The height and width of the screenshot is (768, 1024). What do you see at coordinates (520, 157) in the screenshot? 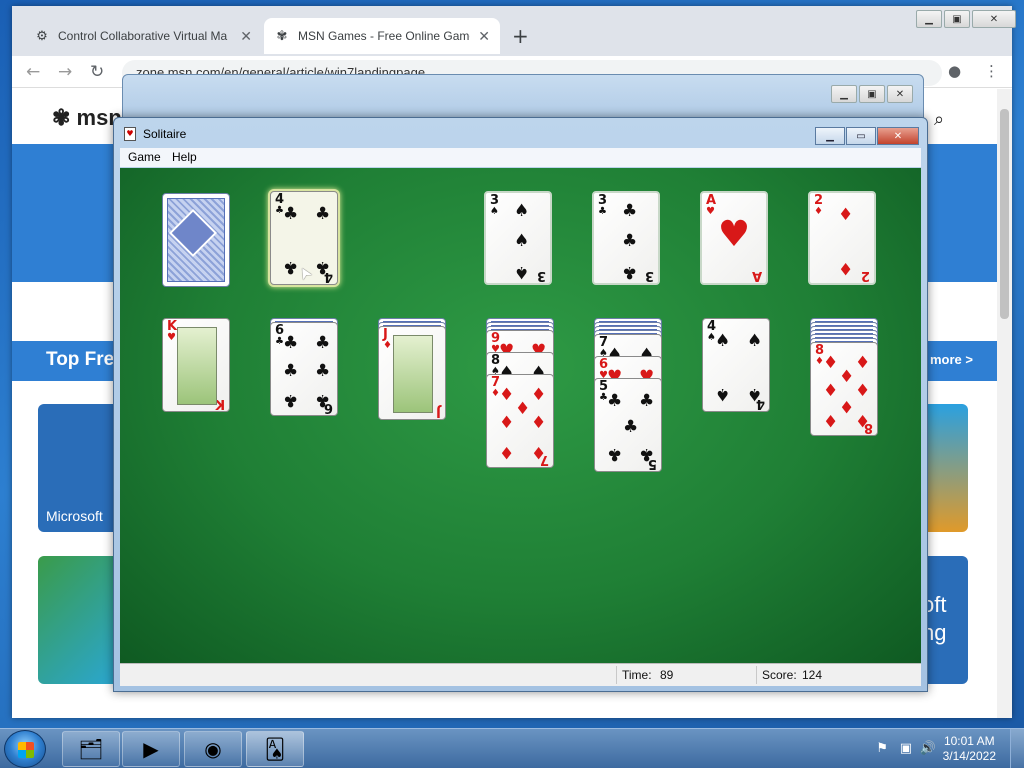
I see `menu-bar: Game Help` at bounding box center [520, 157].